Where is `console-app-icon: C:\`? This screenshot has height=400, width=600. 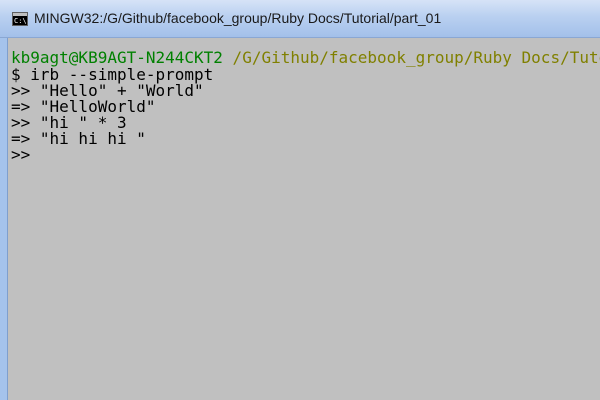 console-app-icon: C:\ is located at coordinates (20, 19).